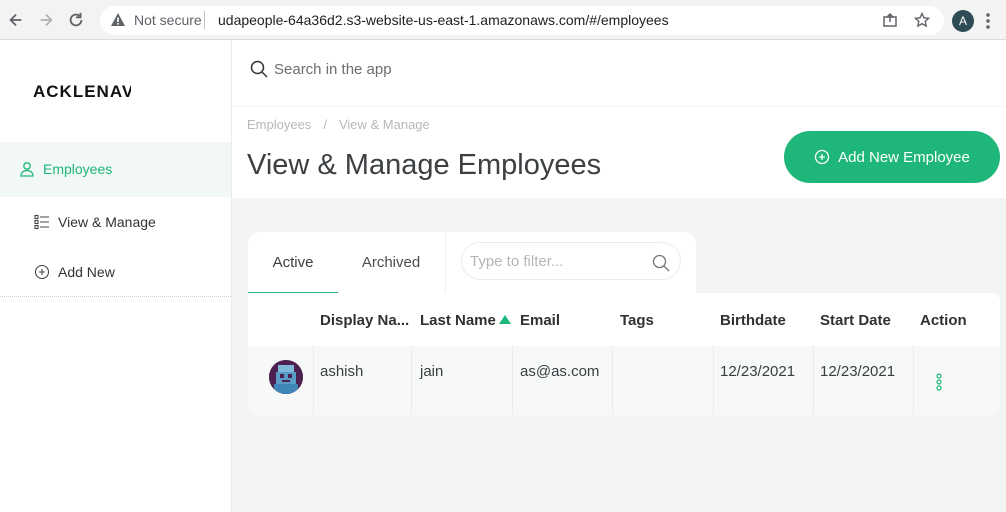 This screenshot has height=512, width=1006. I want to click on cell-display-name: ashish, so click(342, 371).